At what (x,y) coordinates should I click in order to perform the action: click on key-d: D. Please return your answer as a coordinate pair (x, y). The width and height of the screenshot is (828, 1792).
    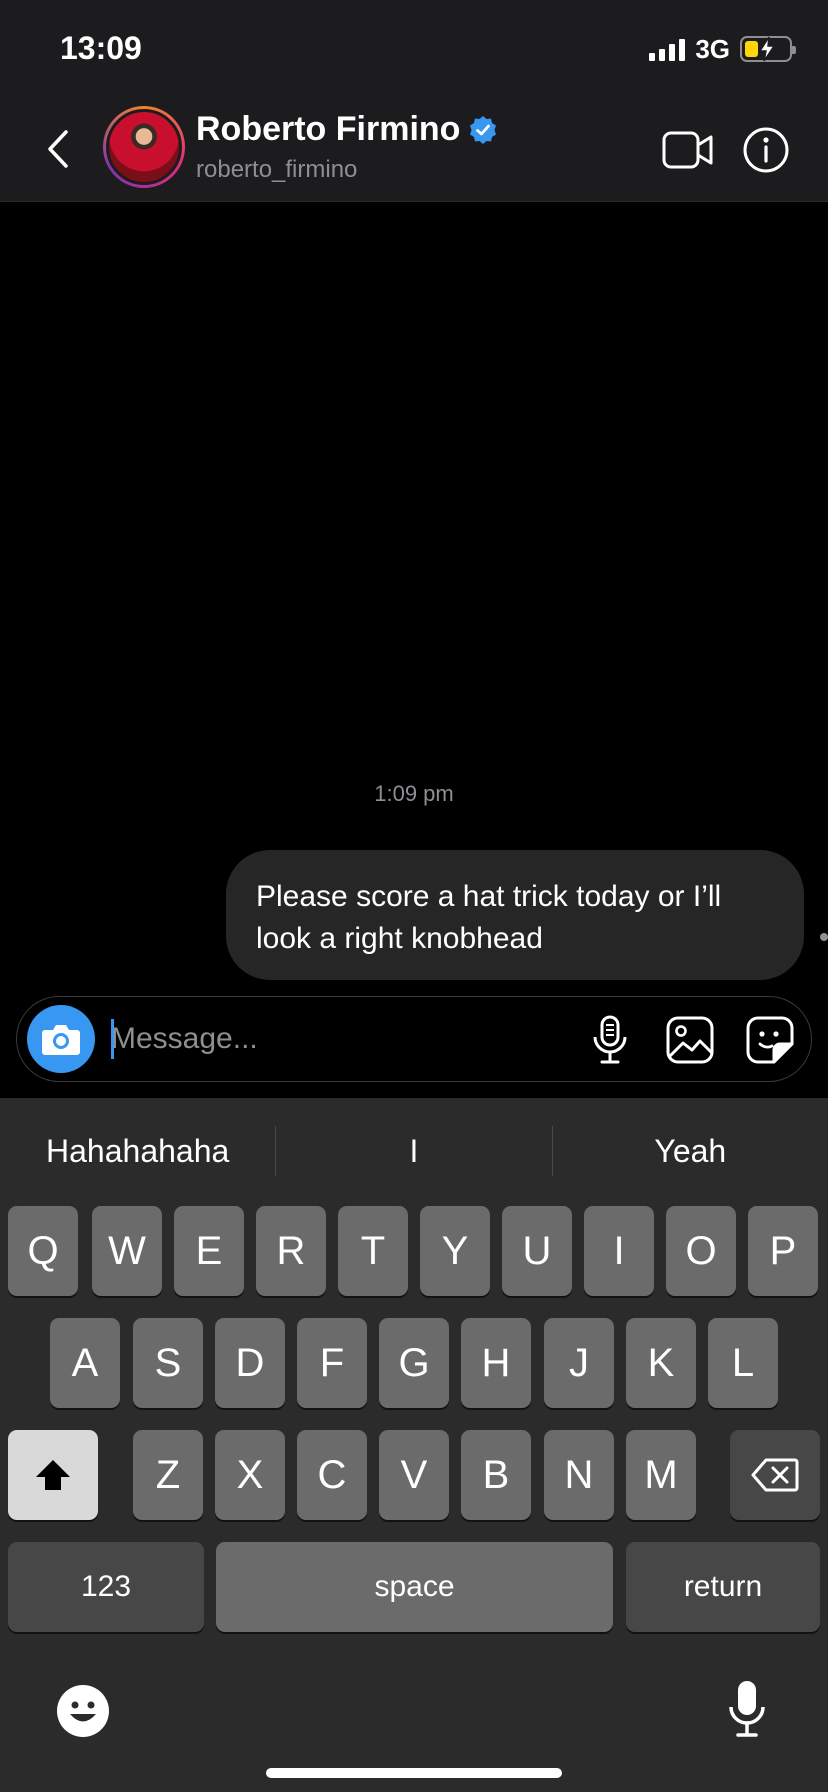
    Looking at the image, I should click on (250, 1363).